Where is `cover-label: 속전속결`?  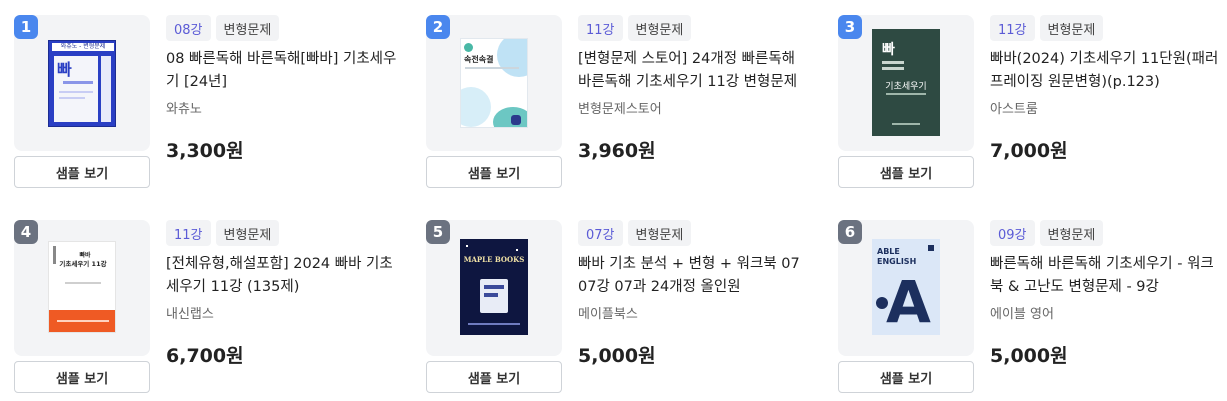 cover-label: 속전속결 is located at coordinates (479, 59).